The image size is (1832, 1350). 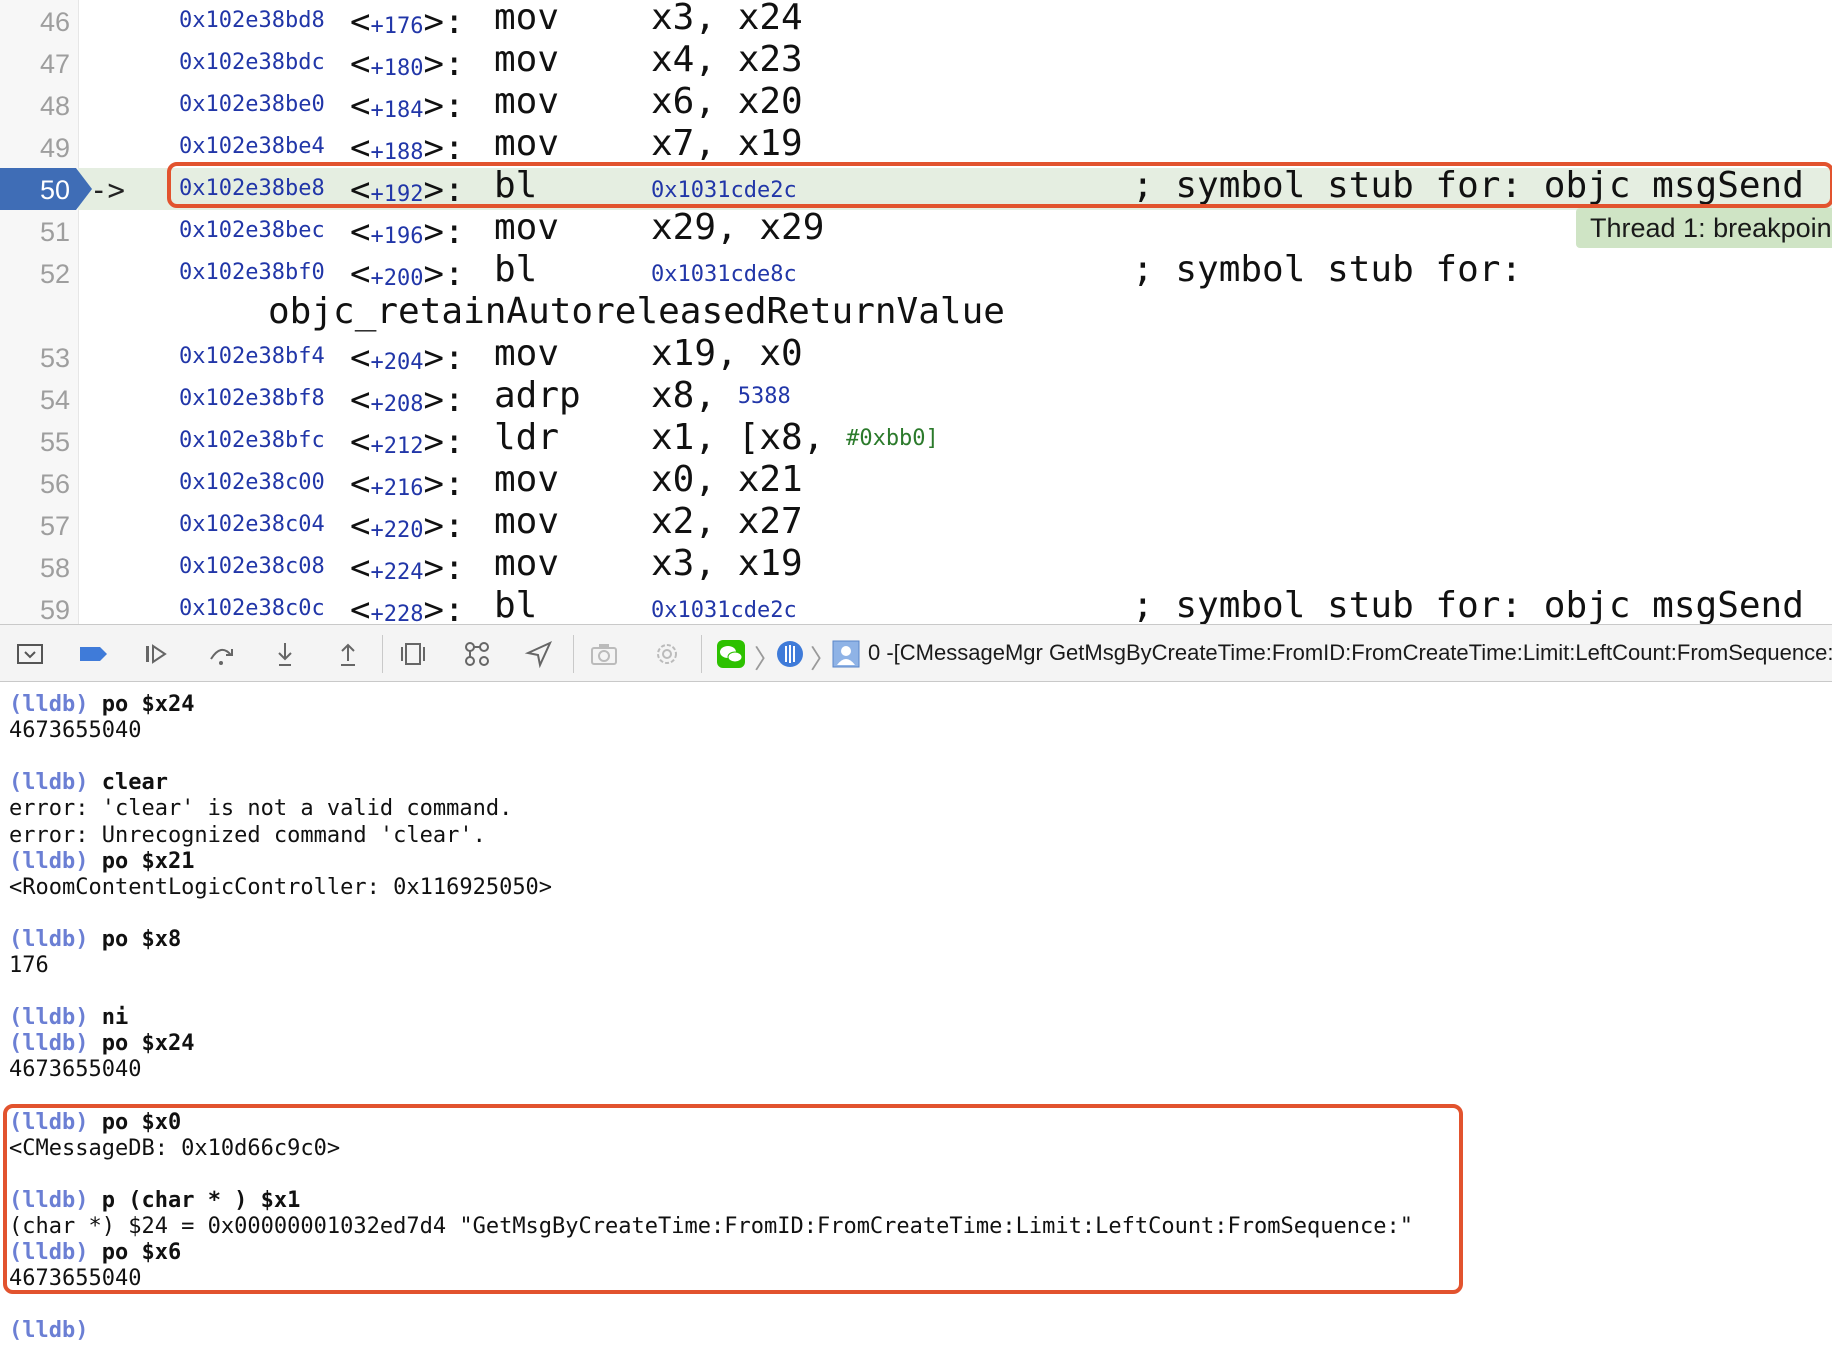 I want to click on instruction-operands: x4, x23, so click(x=727, y=59).